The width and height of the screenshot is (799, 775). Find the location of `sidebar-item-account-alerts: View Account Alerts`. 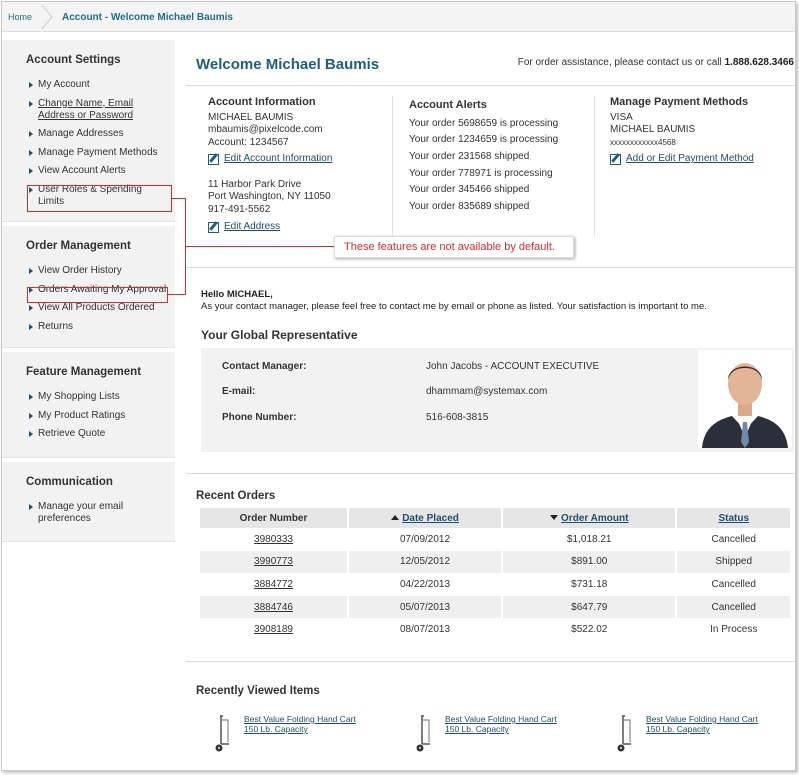

sidebar-item-account-alerts: View Account Alerts is located at coordinates (100, 171).